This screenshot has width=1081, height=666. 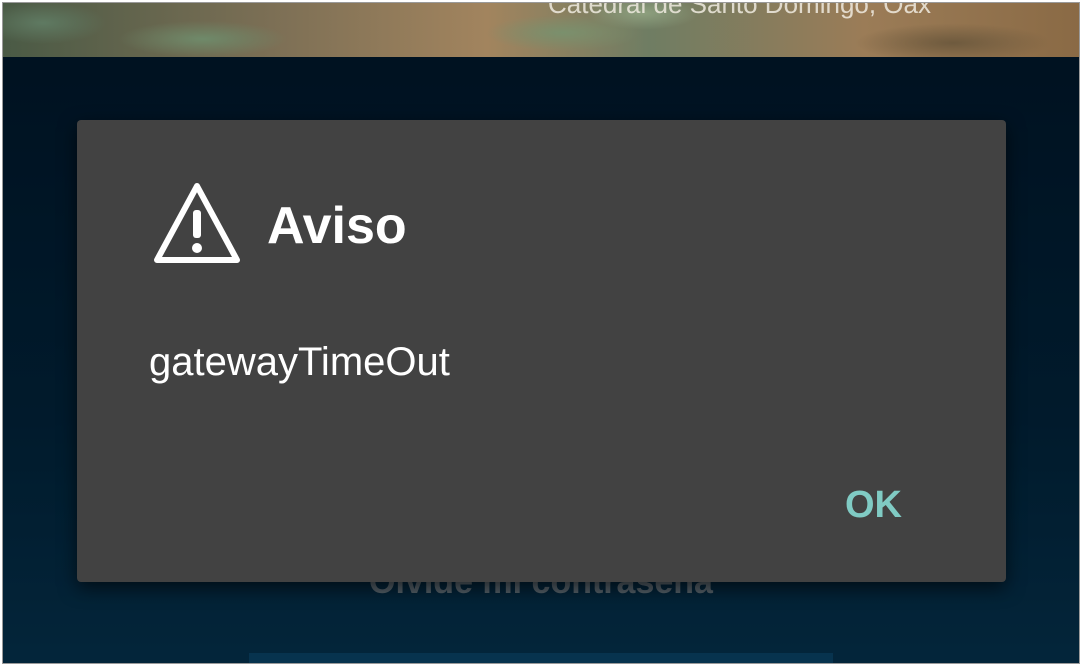 What do you see at coordinates (197, 223) in the screenshot?
I see `warning-icon` at bounding box center [197, 223].